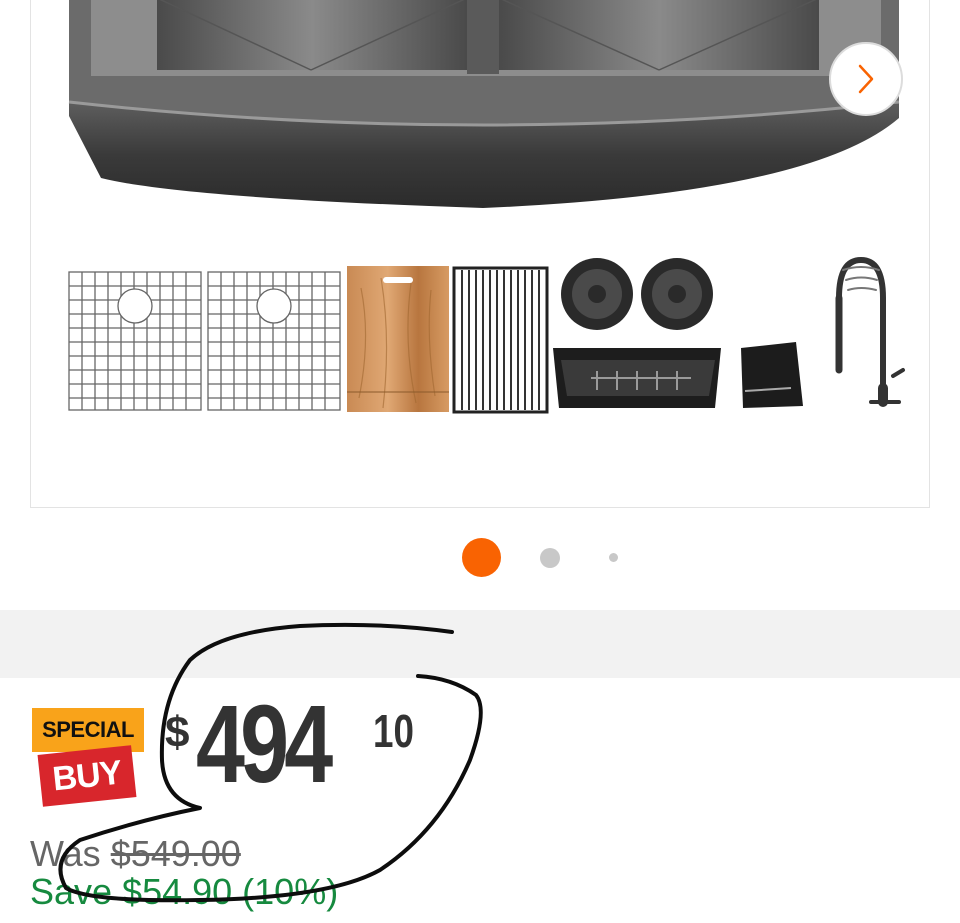 The height and width of the screenshot is (923, 960). Describe the element at coordinates (637, 294) in the screenshot. I see `strainers` at that location.